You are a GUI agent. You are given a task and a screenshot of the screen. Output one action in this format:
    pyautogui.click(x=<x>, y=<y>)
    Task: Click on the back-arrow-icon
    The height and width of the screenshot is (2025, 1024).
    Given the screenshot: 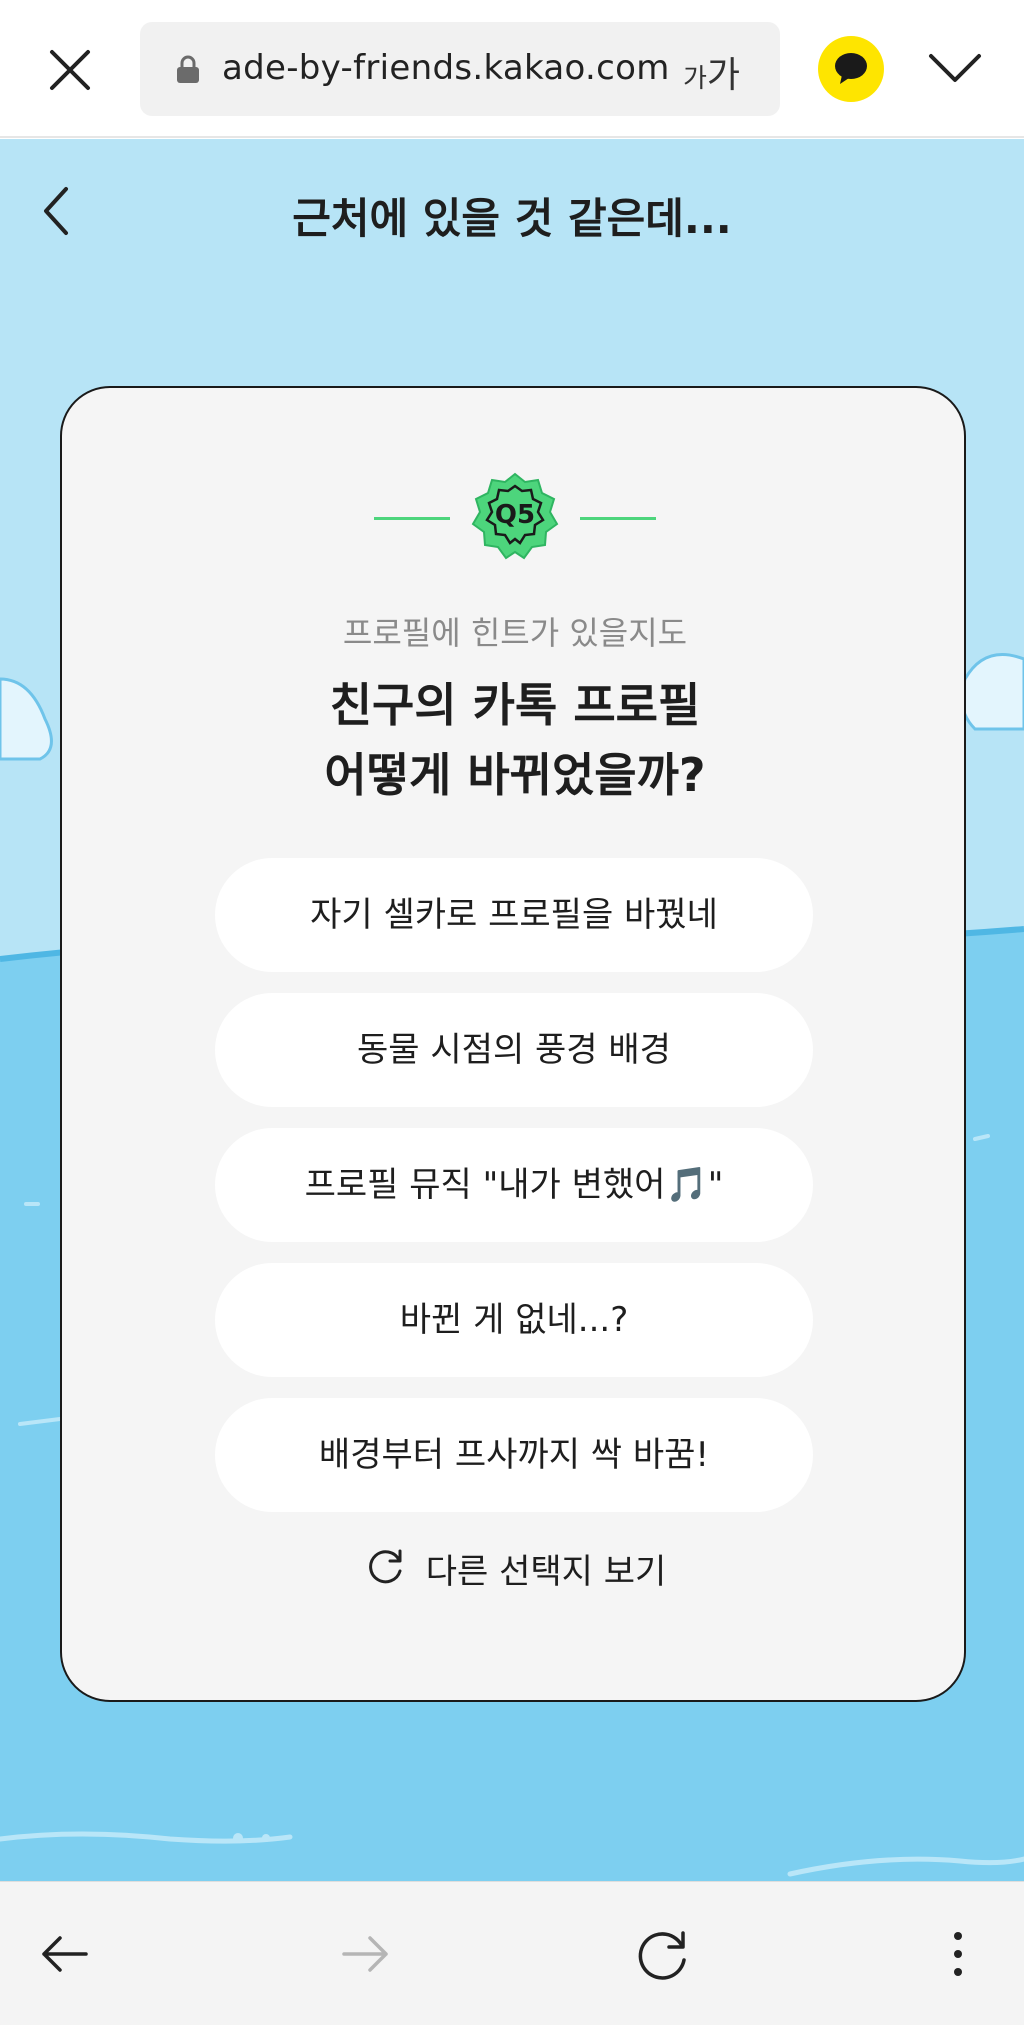 What is the action you would take?
    pyautogui.click(x=66, y=1954)
    